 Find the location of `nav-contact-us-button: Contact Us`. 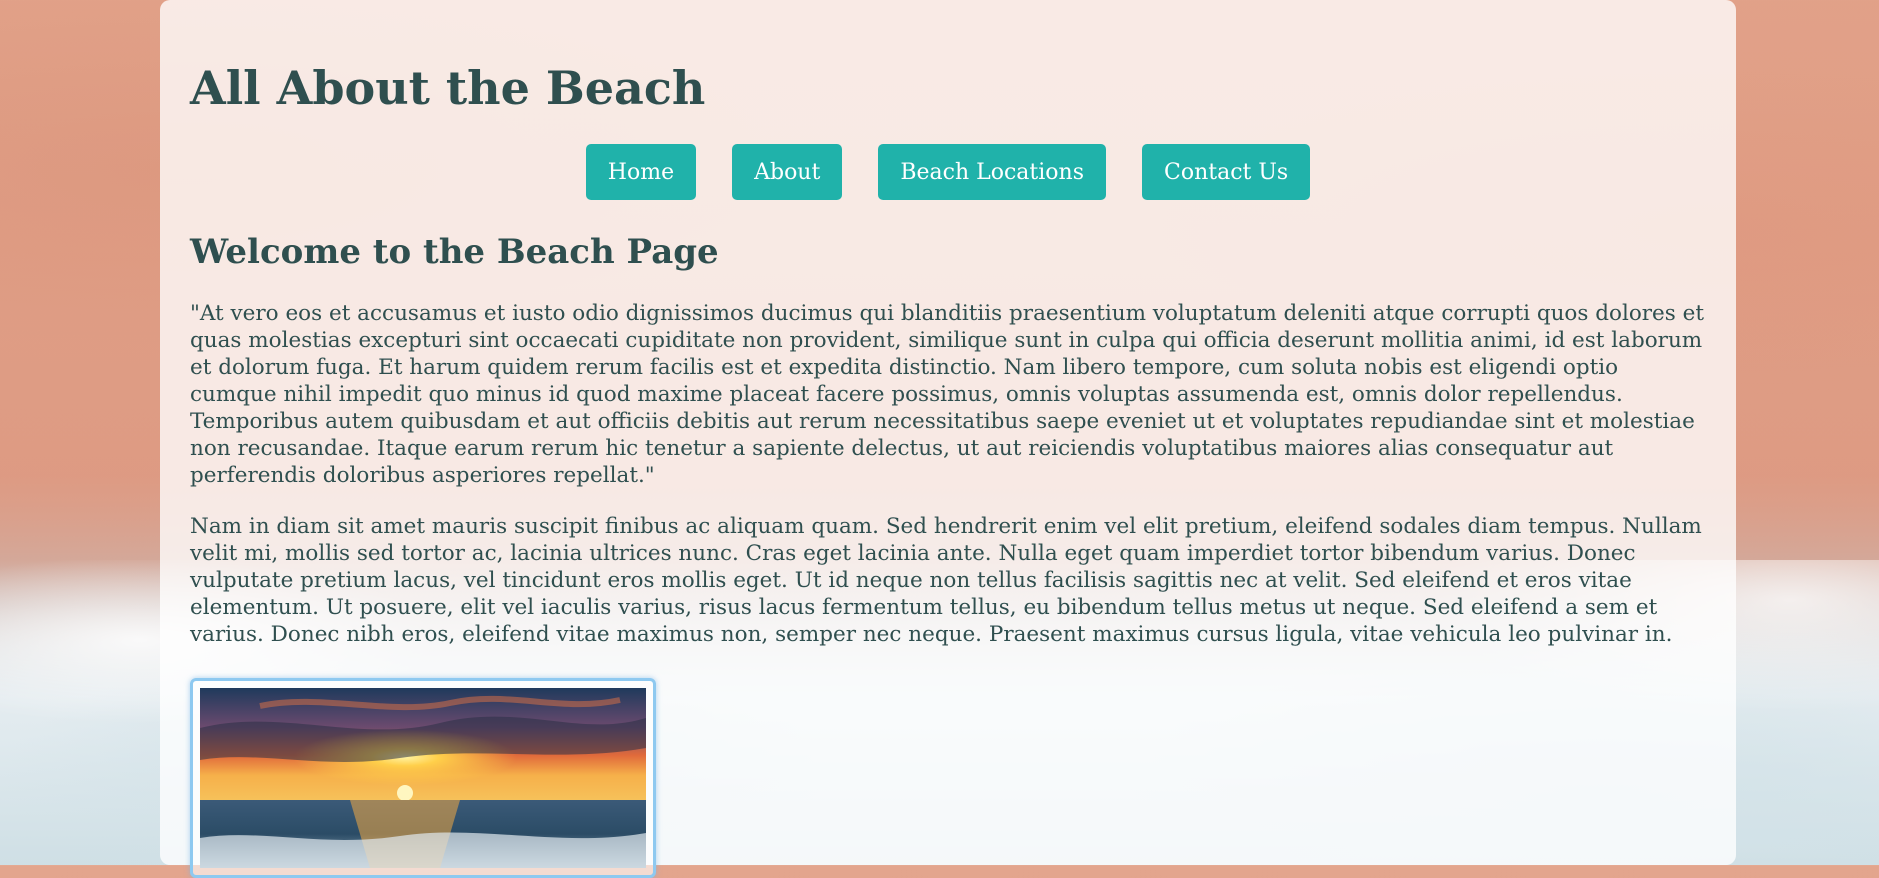

nav-contact-us-button: Contact Us is located at coordinates (1226, 172).